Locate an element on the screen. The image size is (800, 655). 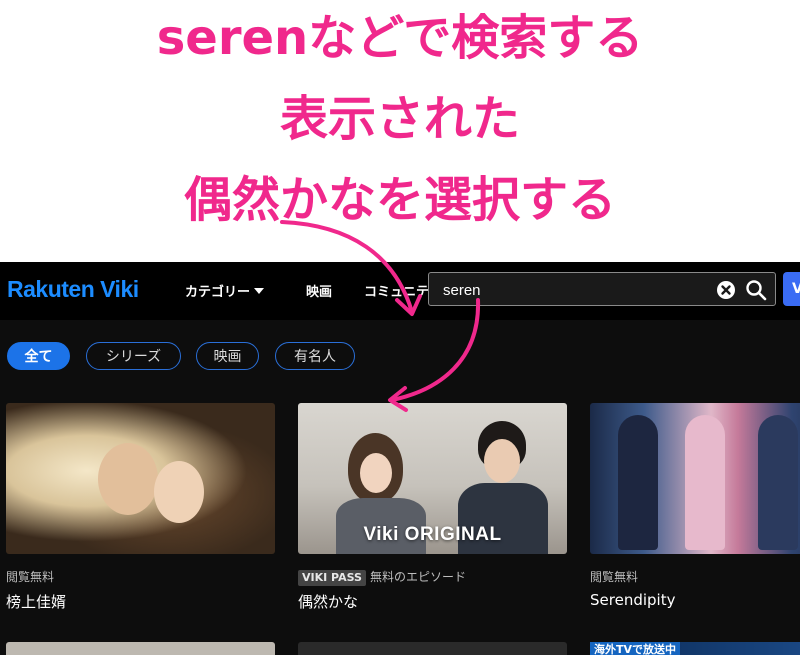
result-card-1: 閲覧無料 榜上佳婿 is located at coordinates (140, 507).